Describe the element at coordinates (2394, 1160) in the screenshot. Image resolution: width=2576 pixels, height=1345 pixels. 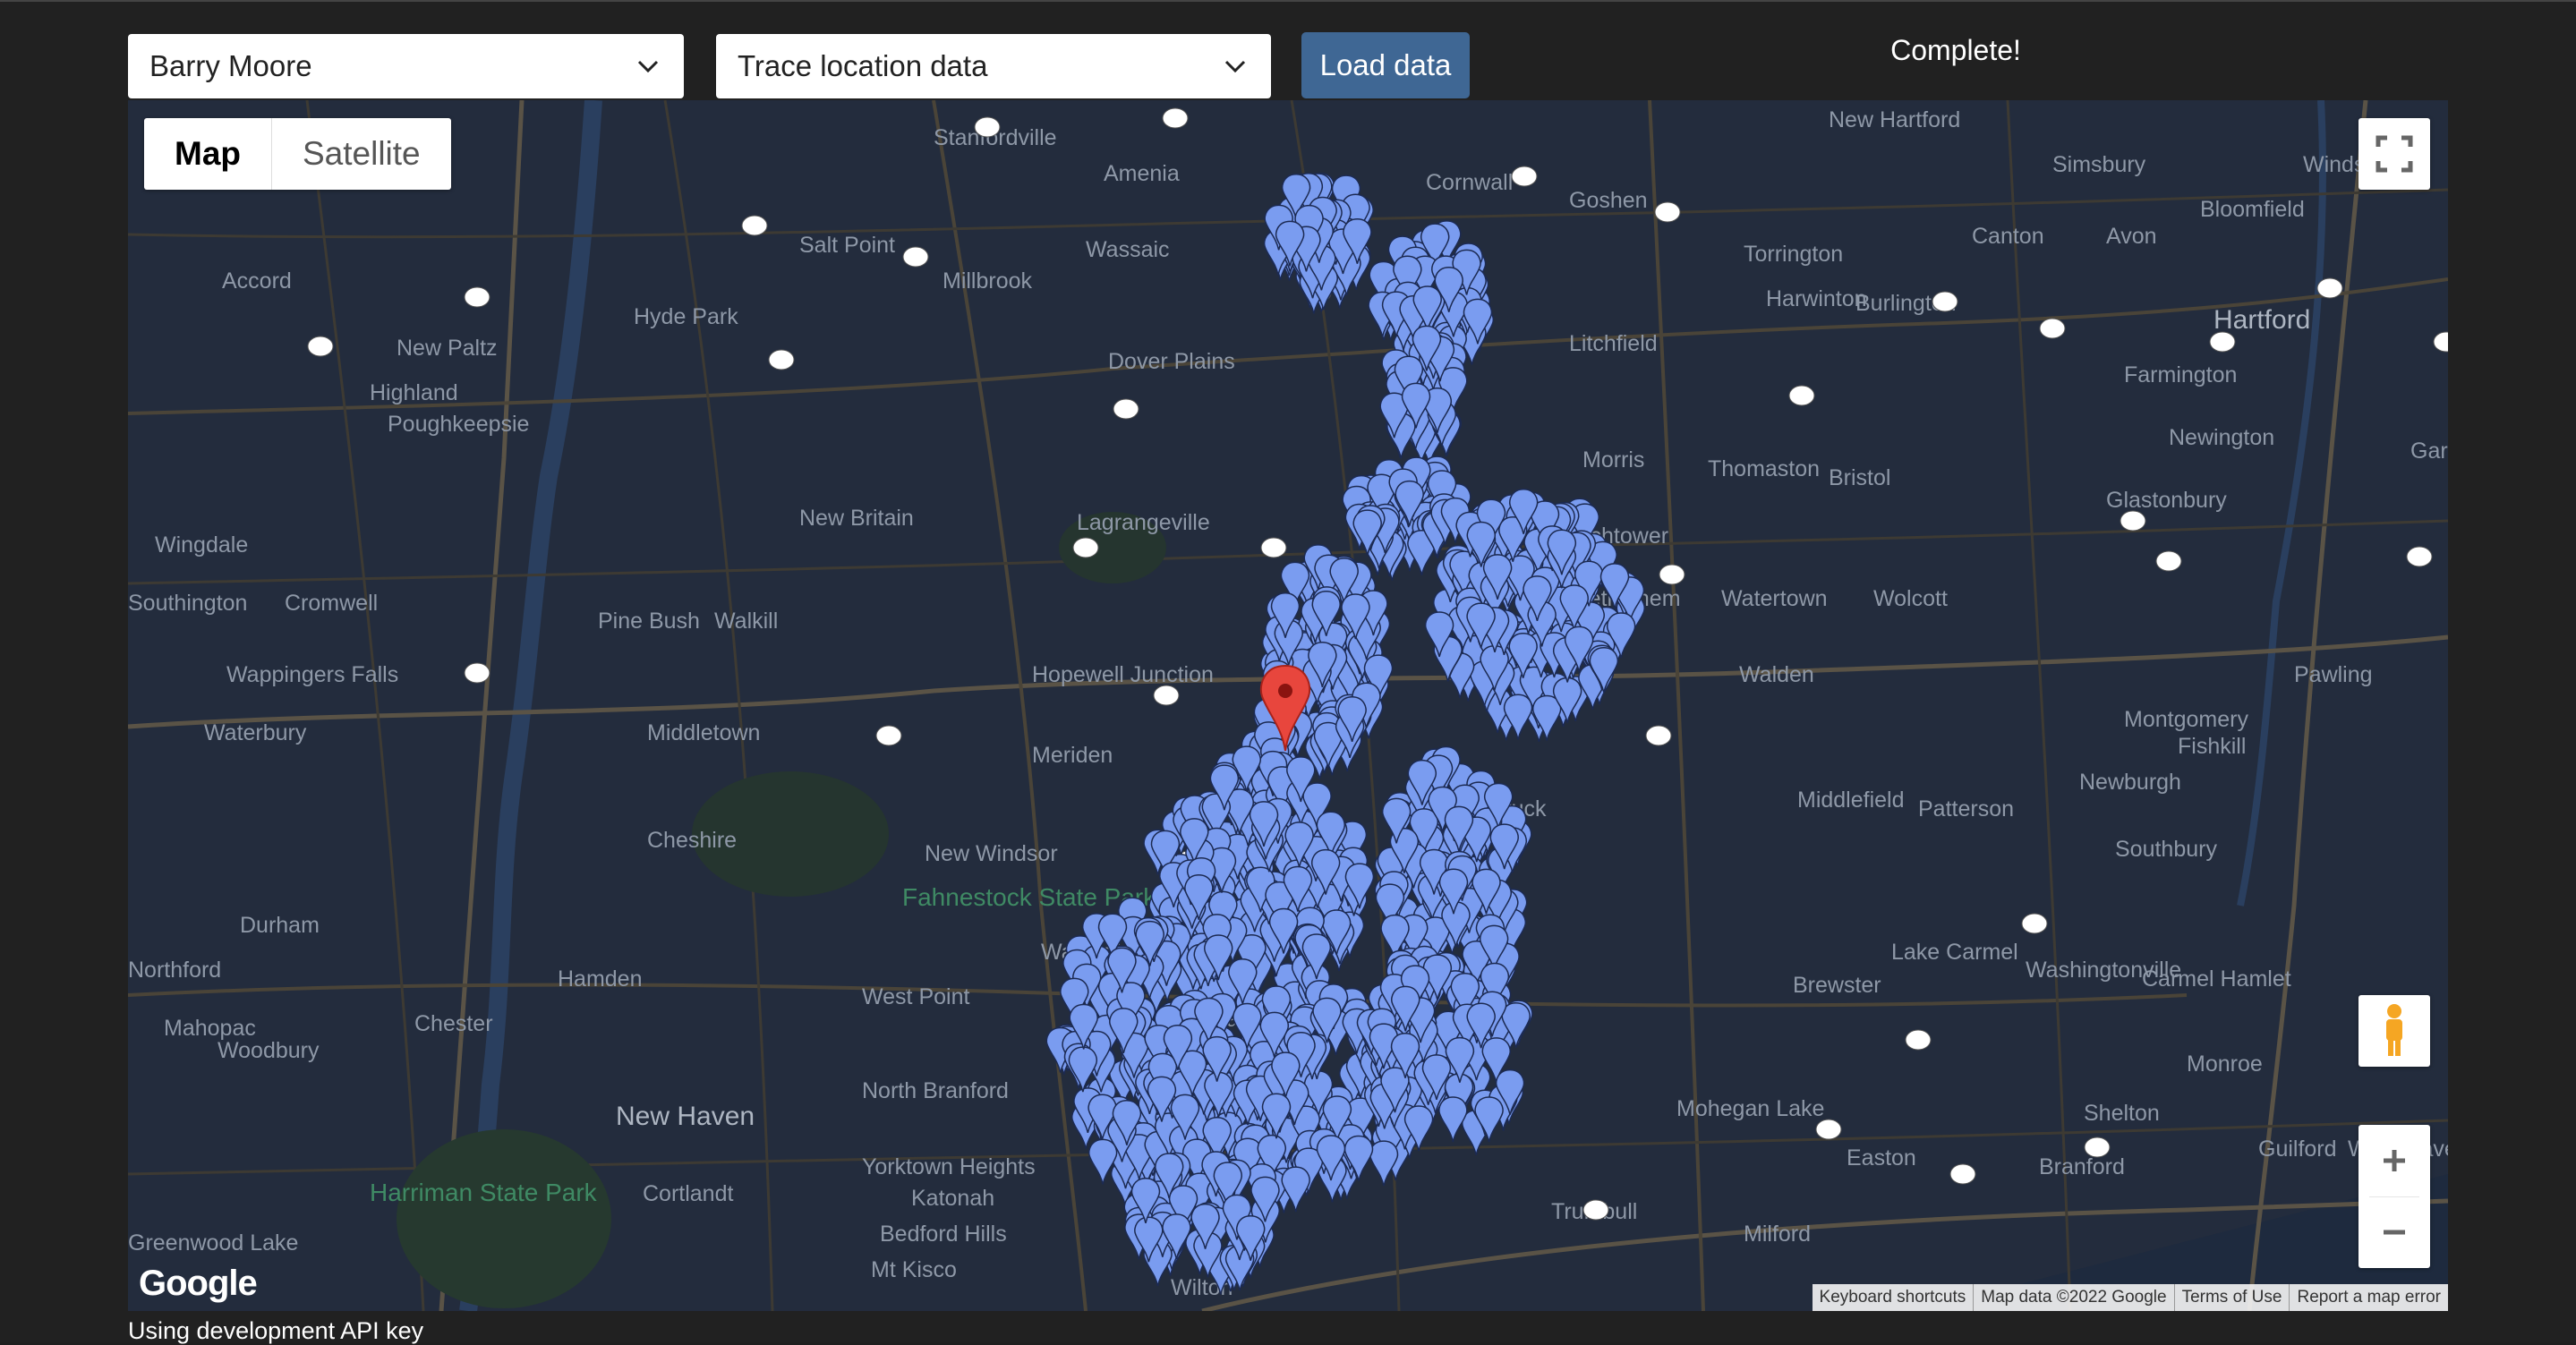
I see `zoom-in-button` at that location.